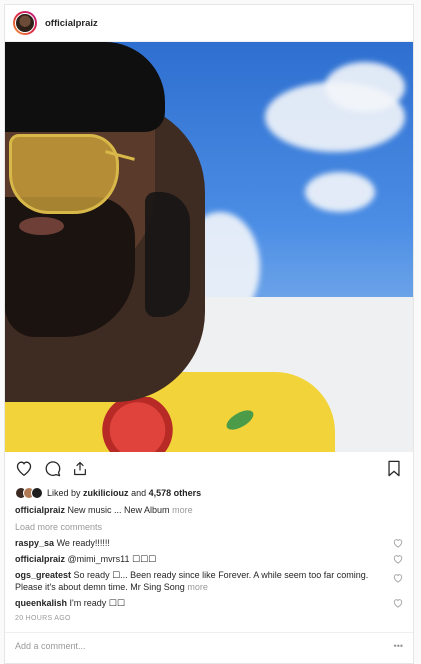  Describe the element at coordinates (40, 510) in the screenshot. I see `caption-username: officialpraiz` at that location.